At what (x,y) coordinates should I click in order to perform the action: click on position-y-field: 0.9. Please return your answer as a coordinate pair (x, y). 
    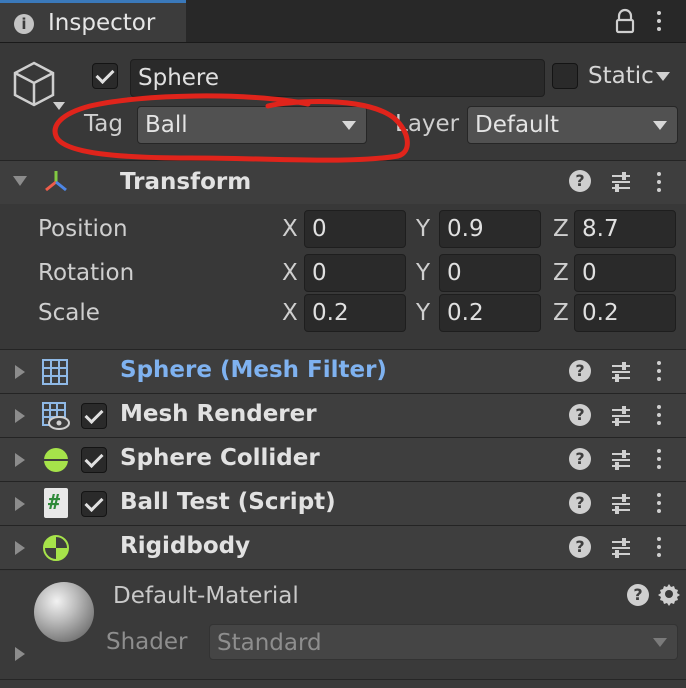
    Looking at the image, I should click on (490, 229).